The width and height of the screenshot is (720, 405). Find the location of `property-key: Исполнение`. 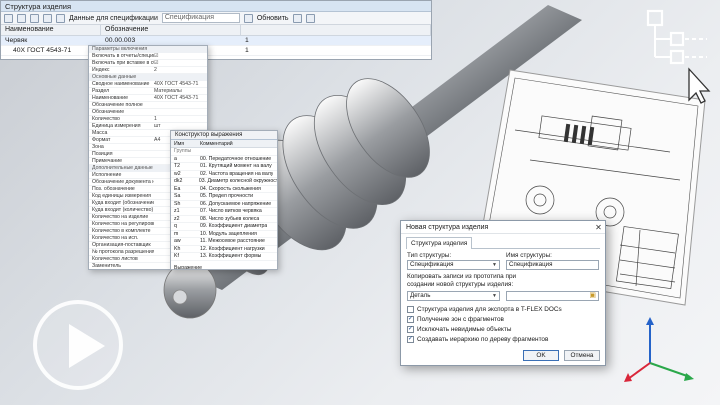

property-key: Исполнение is located at coordinates (107, 175).